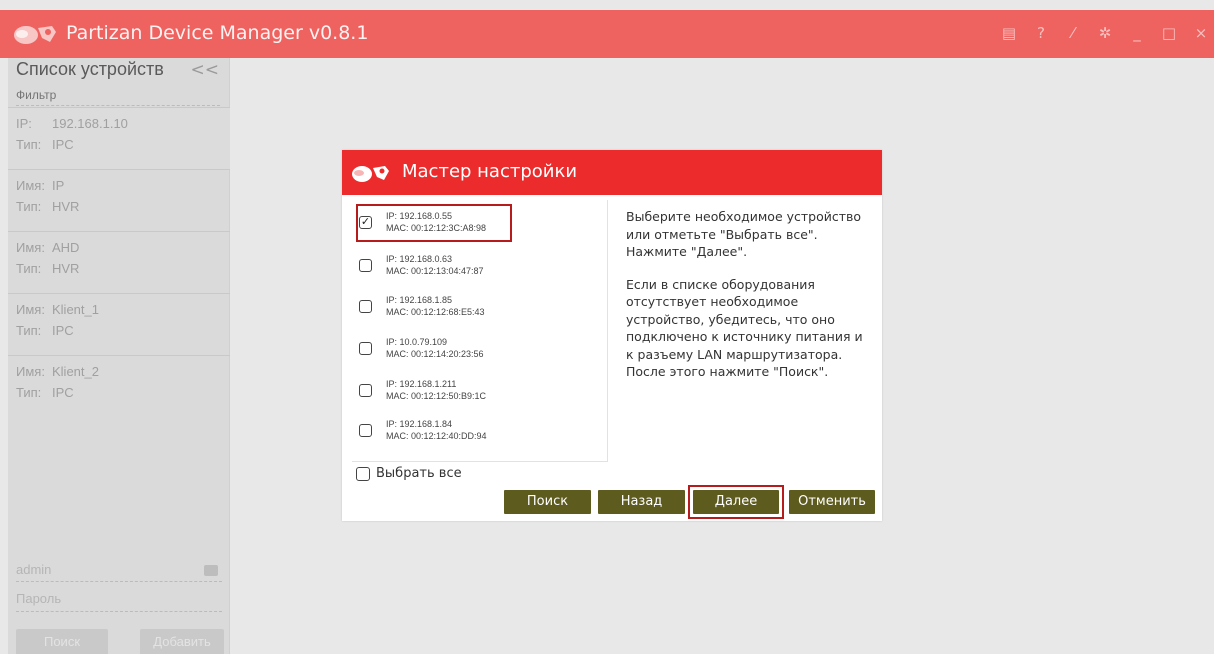 Image resolution: width=1214 pixels, height=654 pixels. What do you see at coordinates (1137, 33) in the screenshot?
I see `minimize-icon: _` at bounding box center [1137, 33].